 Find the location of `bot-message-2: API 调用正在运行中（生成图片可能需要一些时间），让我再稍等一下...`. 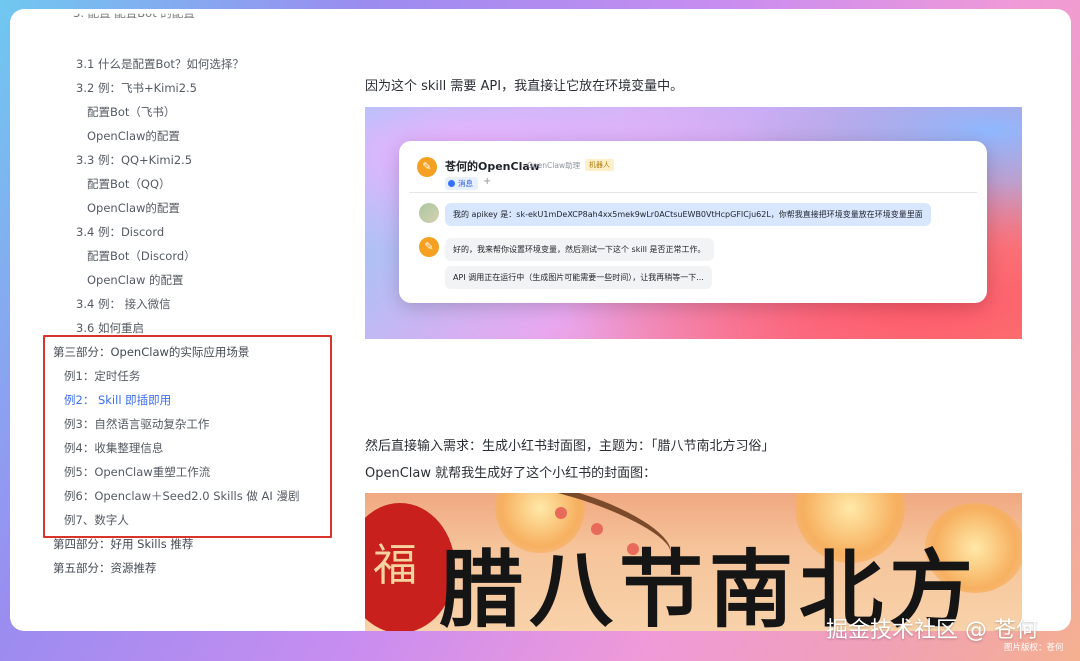

bot-message-2: API 调用正在运行中（生成图片可能需要一些时间），让我再稍等一下... is located at coordinates (578, 277).